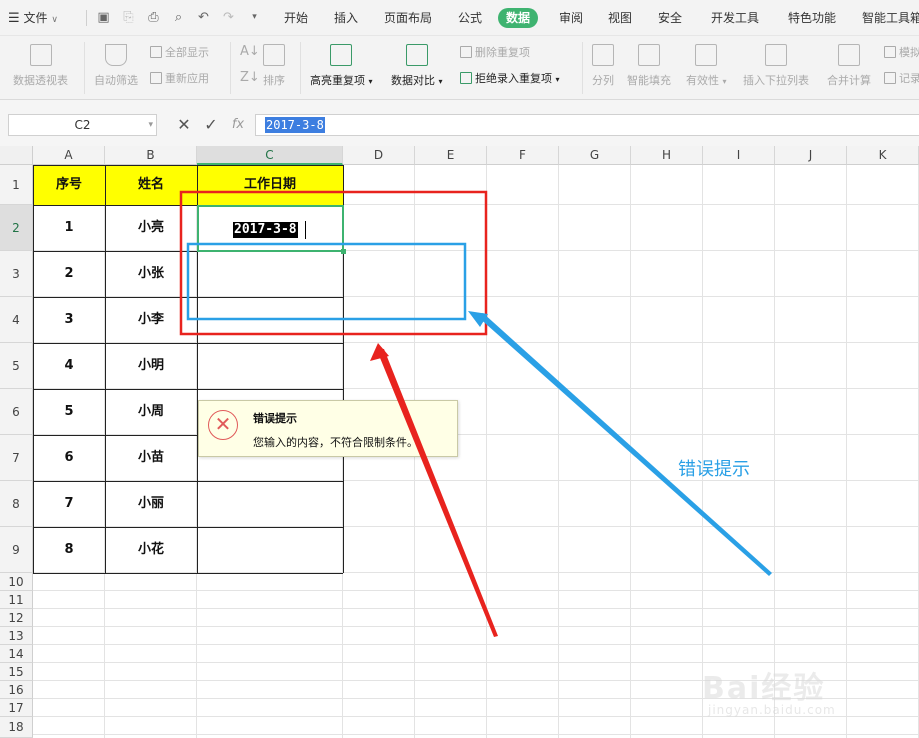 The image size is (919, 738). I want to click on column-header-D: D, so click(379, 155).